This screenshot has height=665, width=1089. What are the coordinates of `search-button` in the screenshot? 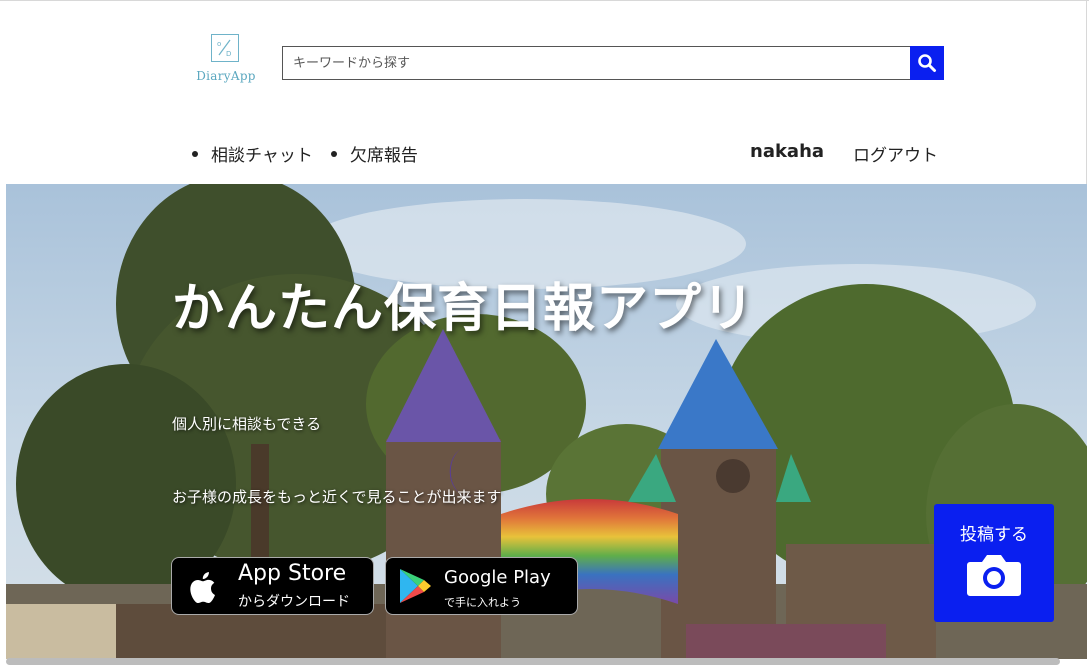 It's located at (927, 63).